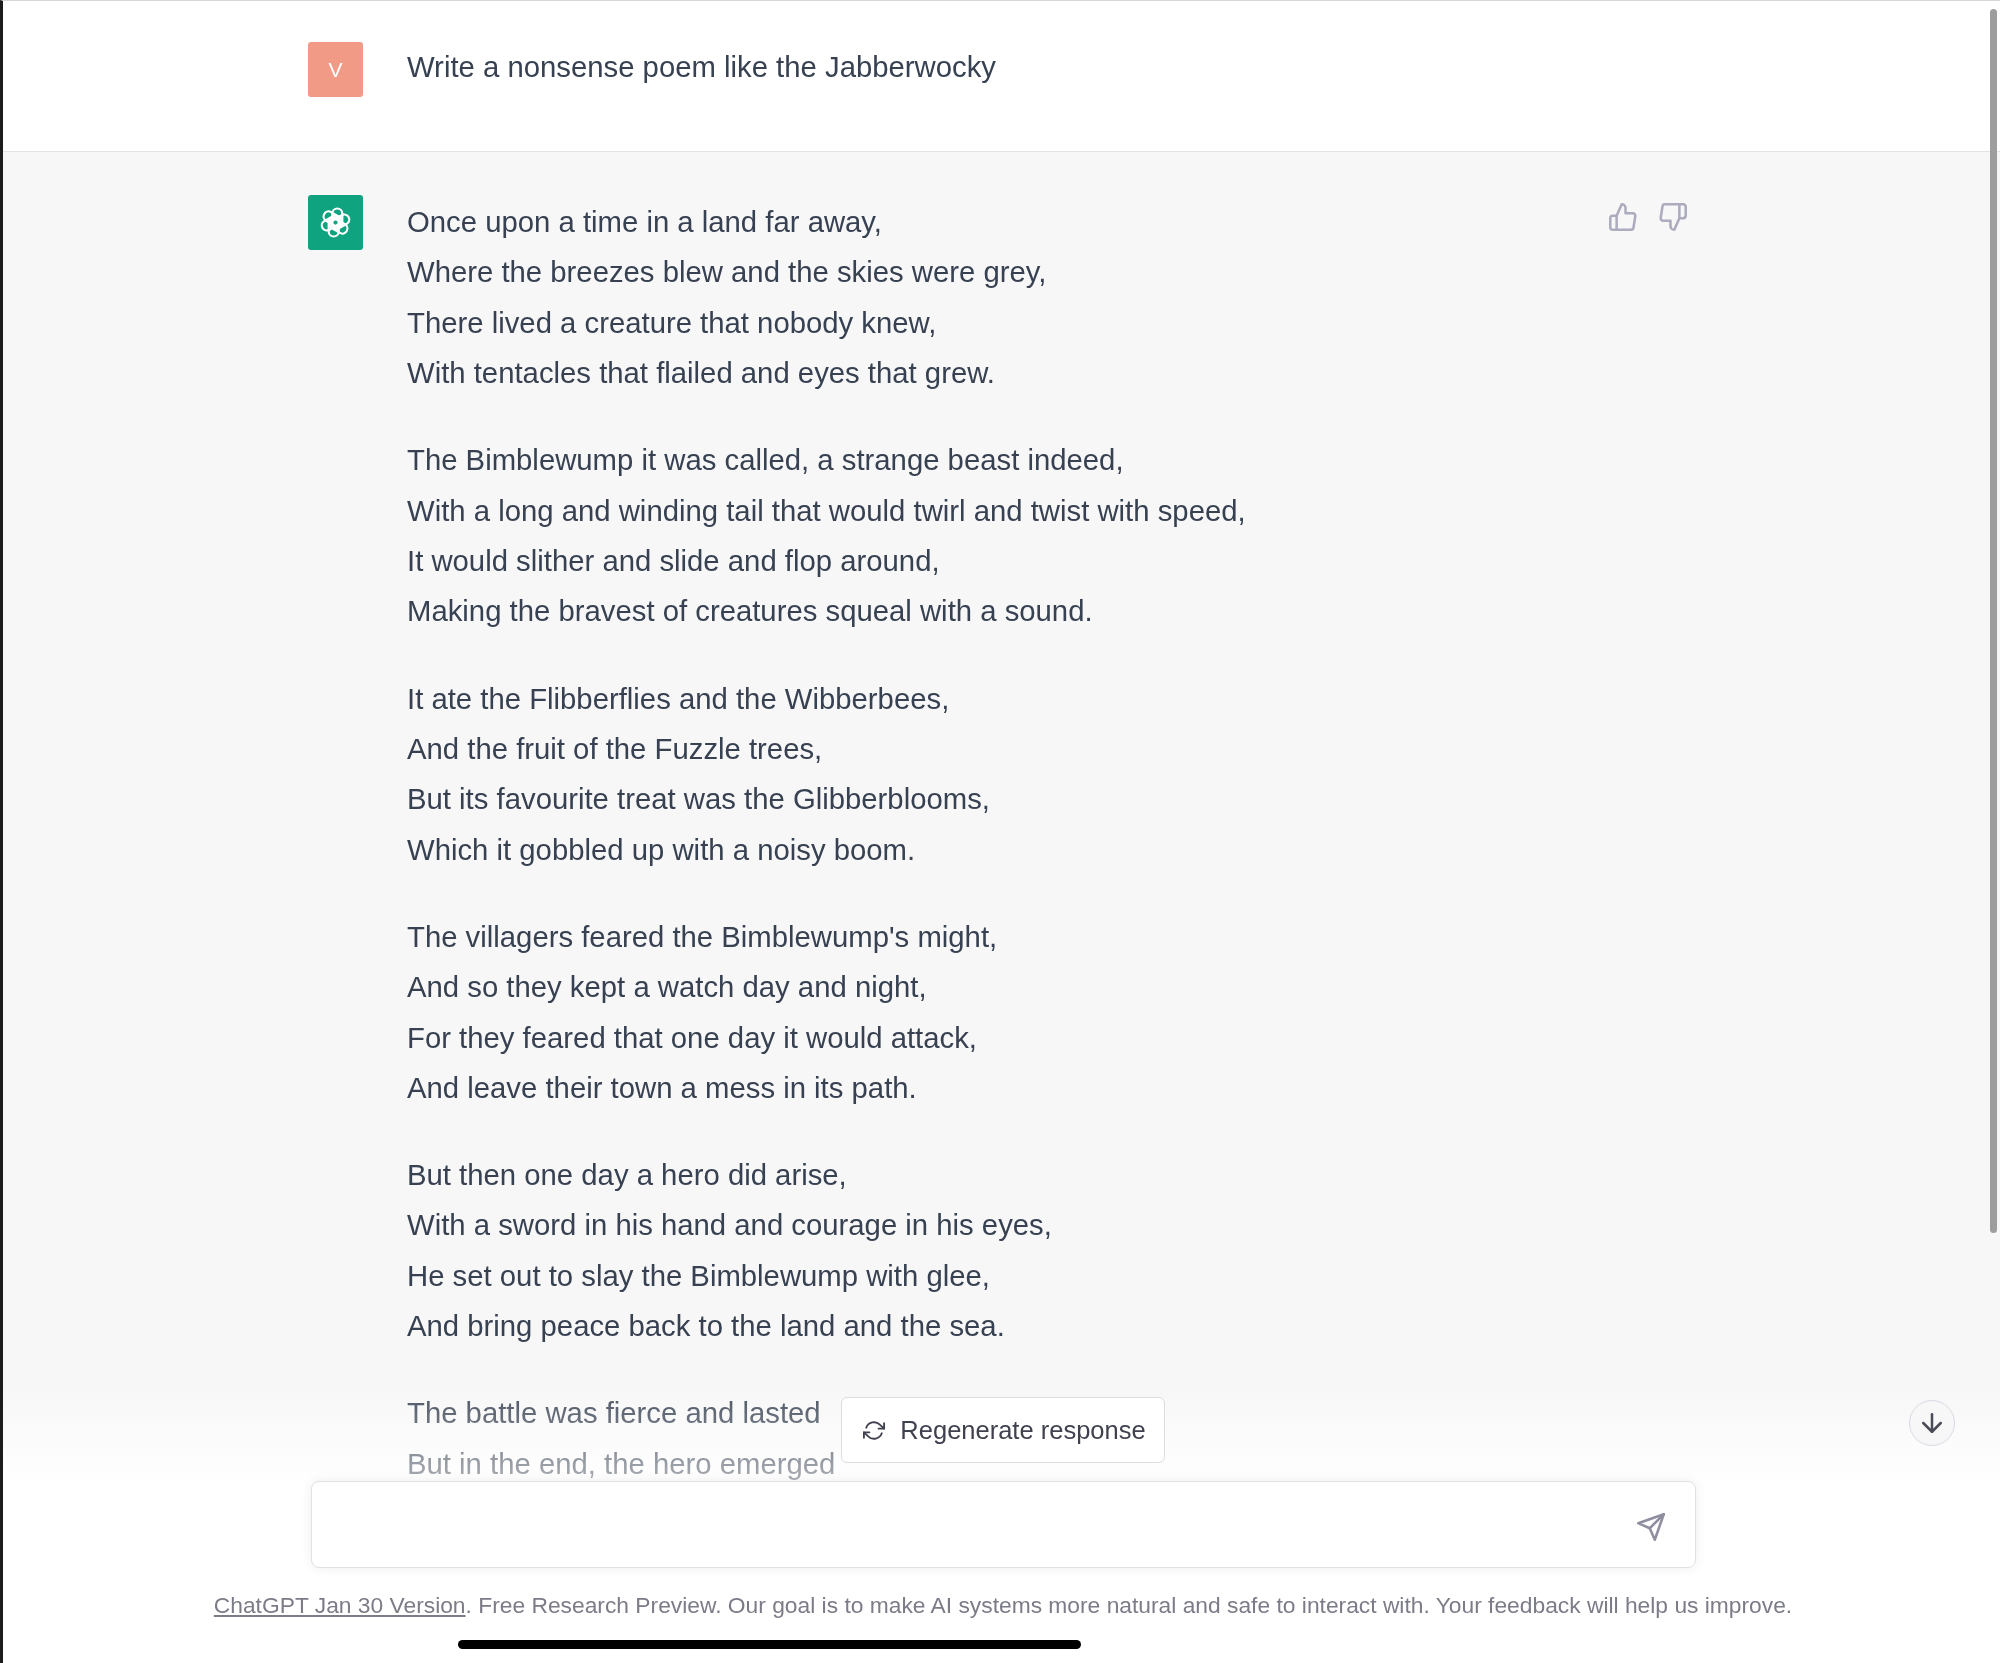 The height and width of the screenshot is (1663, 2000). I want to click on poem-line: The Bimblewump it was called, a strange beast indeed,, so click(765, 460).